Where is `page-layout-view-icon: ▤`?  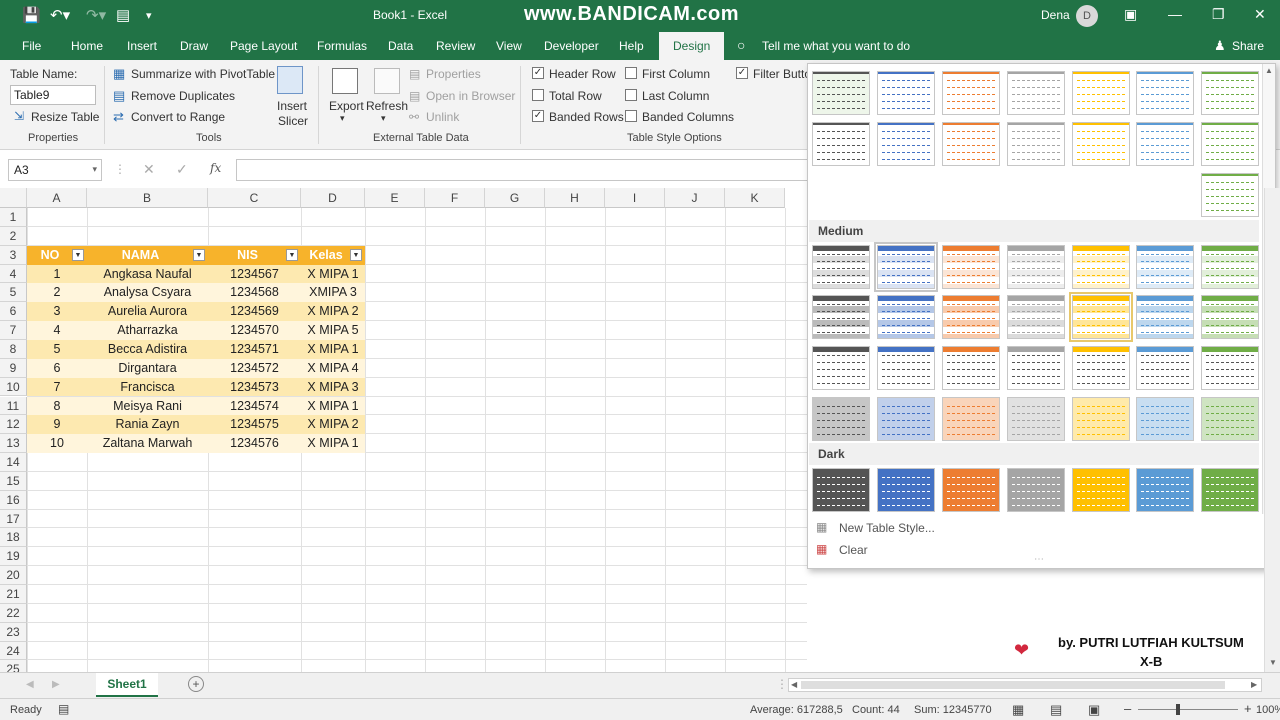
page-layout-view-icon: ▤ is located at coordinates (1056, 710).